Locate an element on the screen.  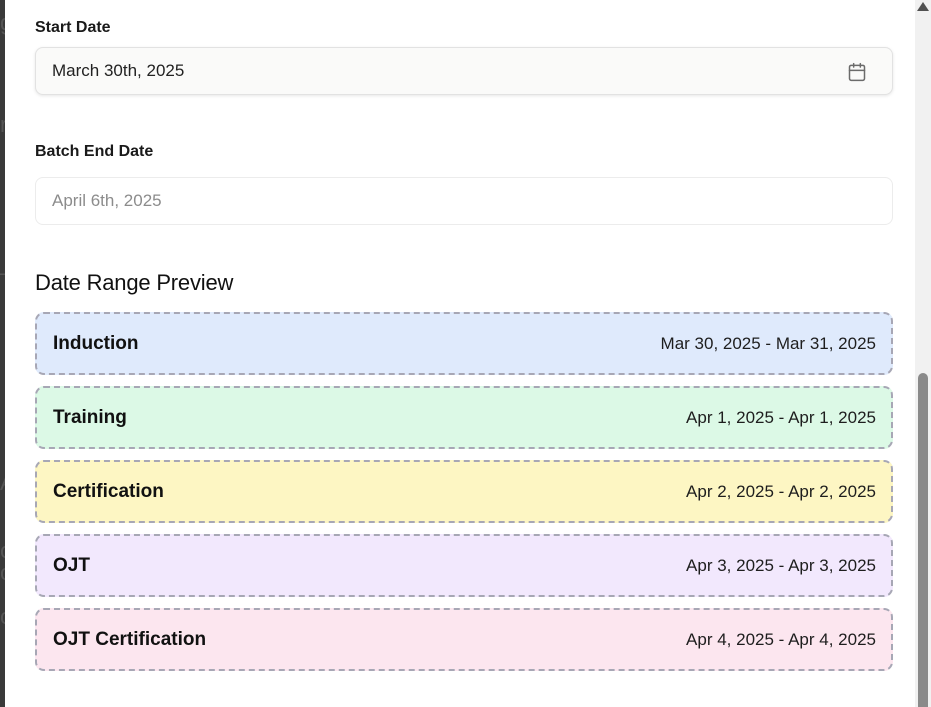
start-date-label: Start Date is located at coordinates (73, 27).